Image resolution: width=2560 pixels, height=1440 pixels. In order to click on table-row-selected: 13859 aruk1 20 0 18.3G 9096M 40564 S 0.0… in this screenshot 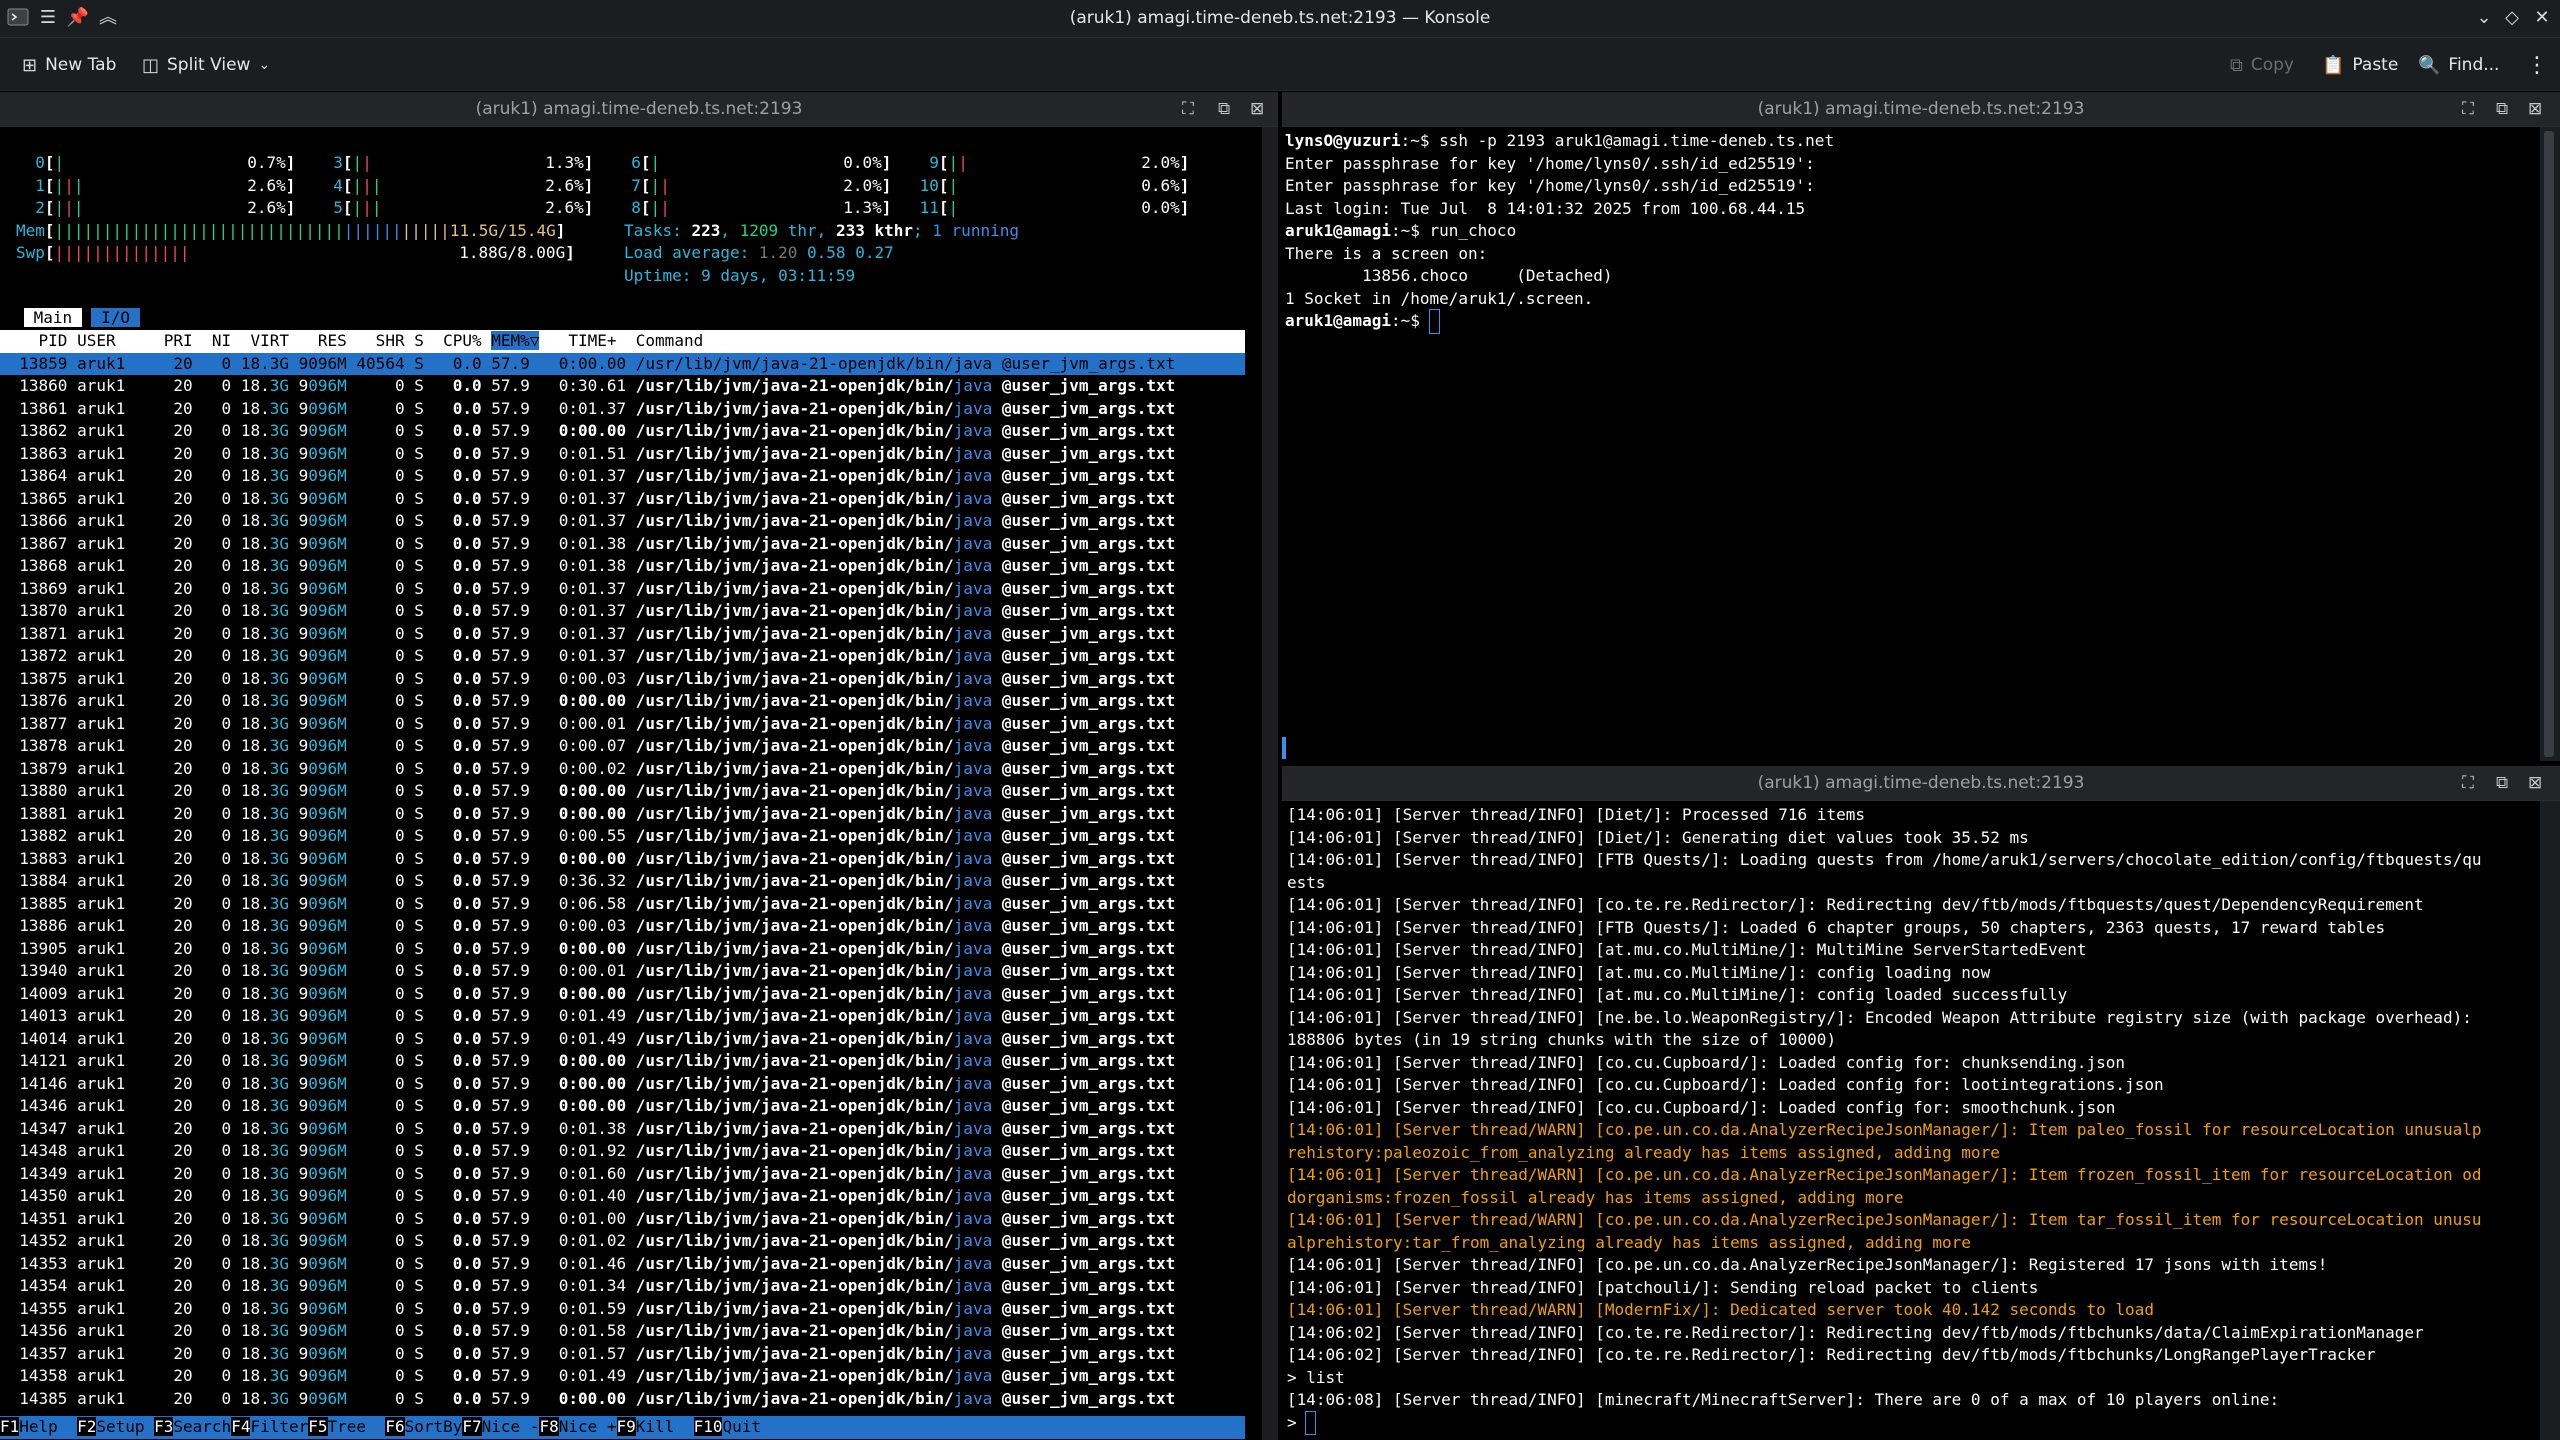, I will do `click(622, 363)`.